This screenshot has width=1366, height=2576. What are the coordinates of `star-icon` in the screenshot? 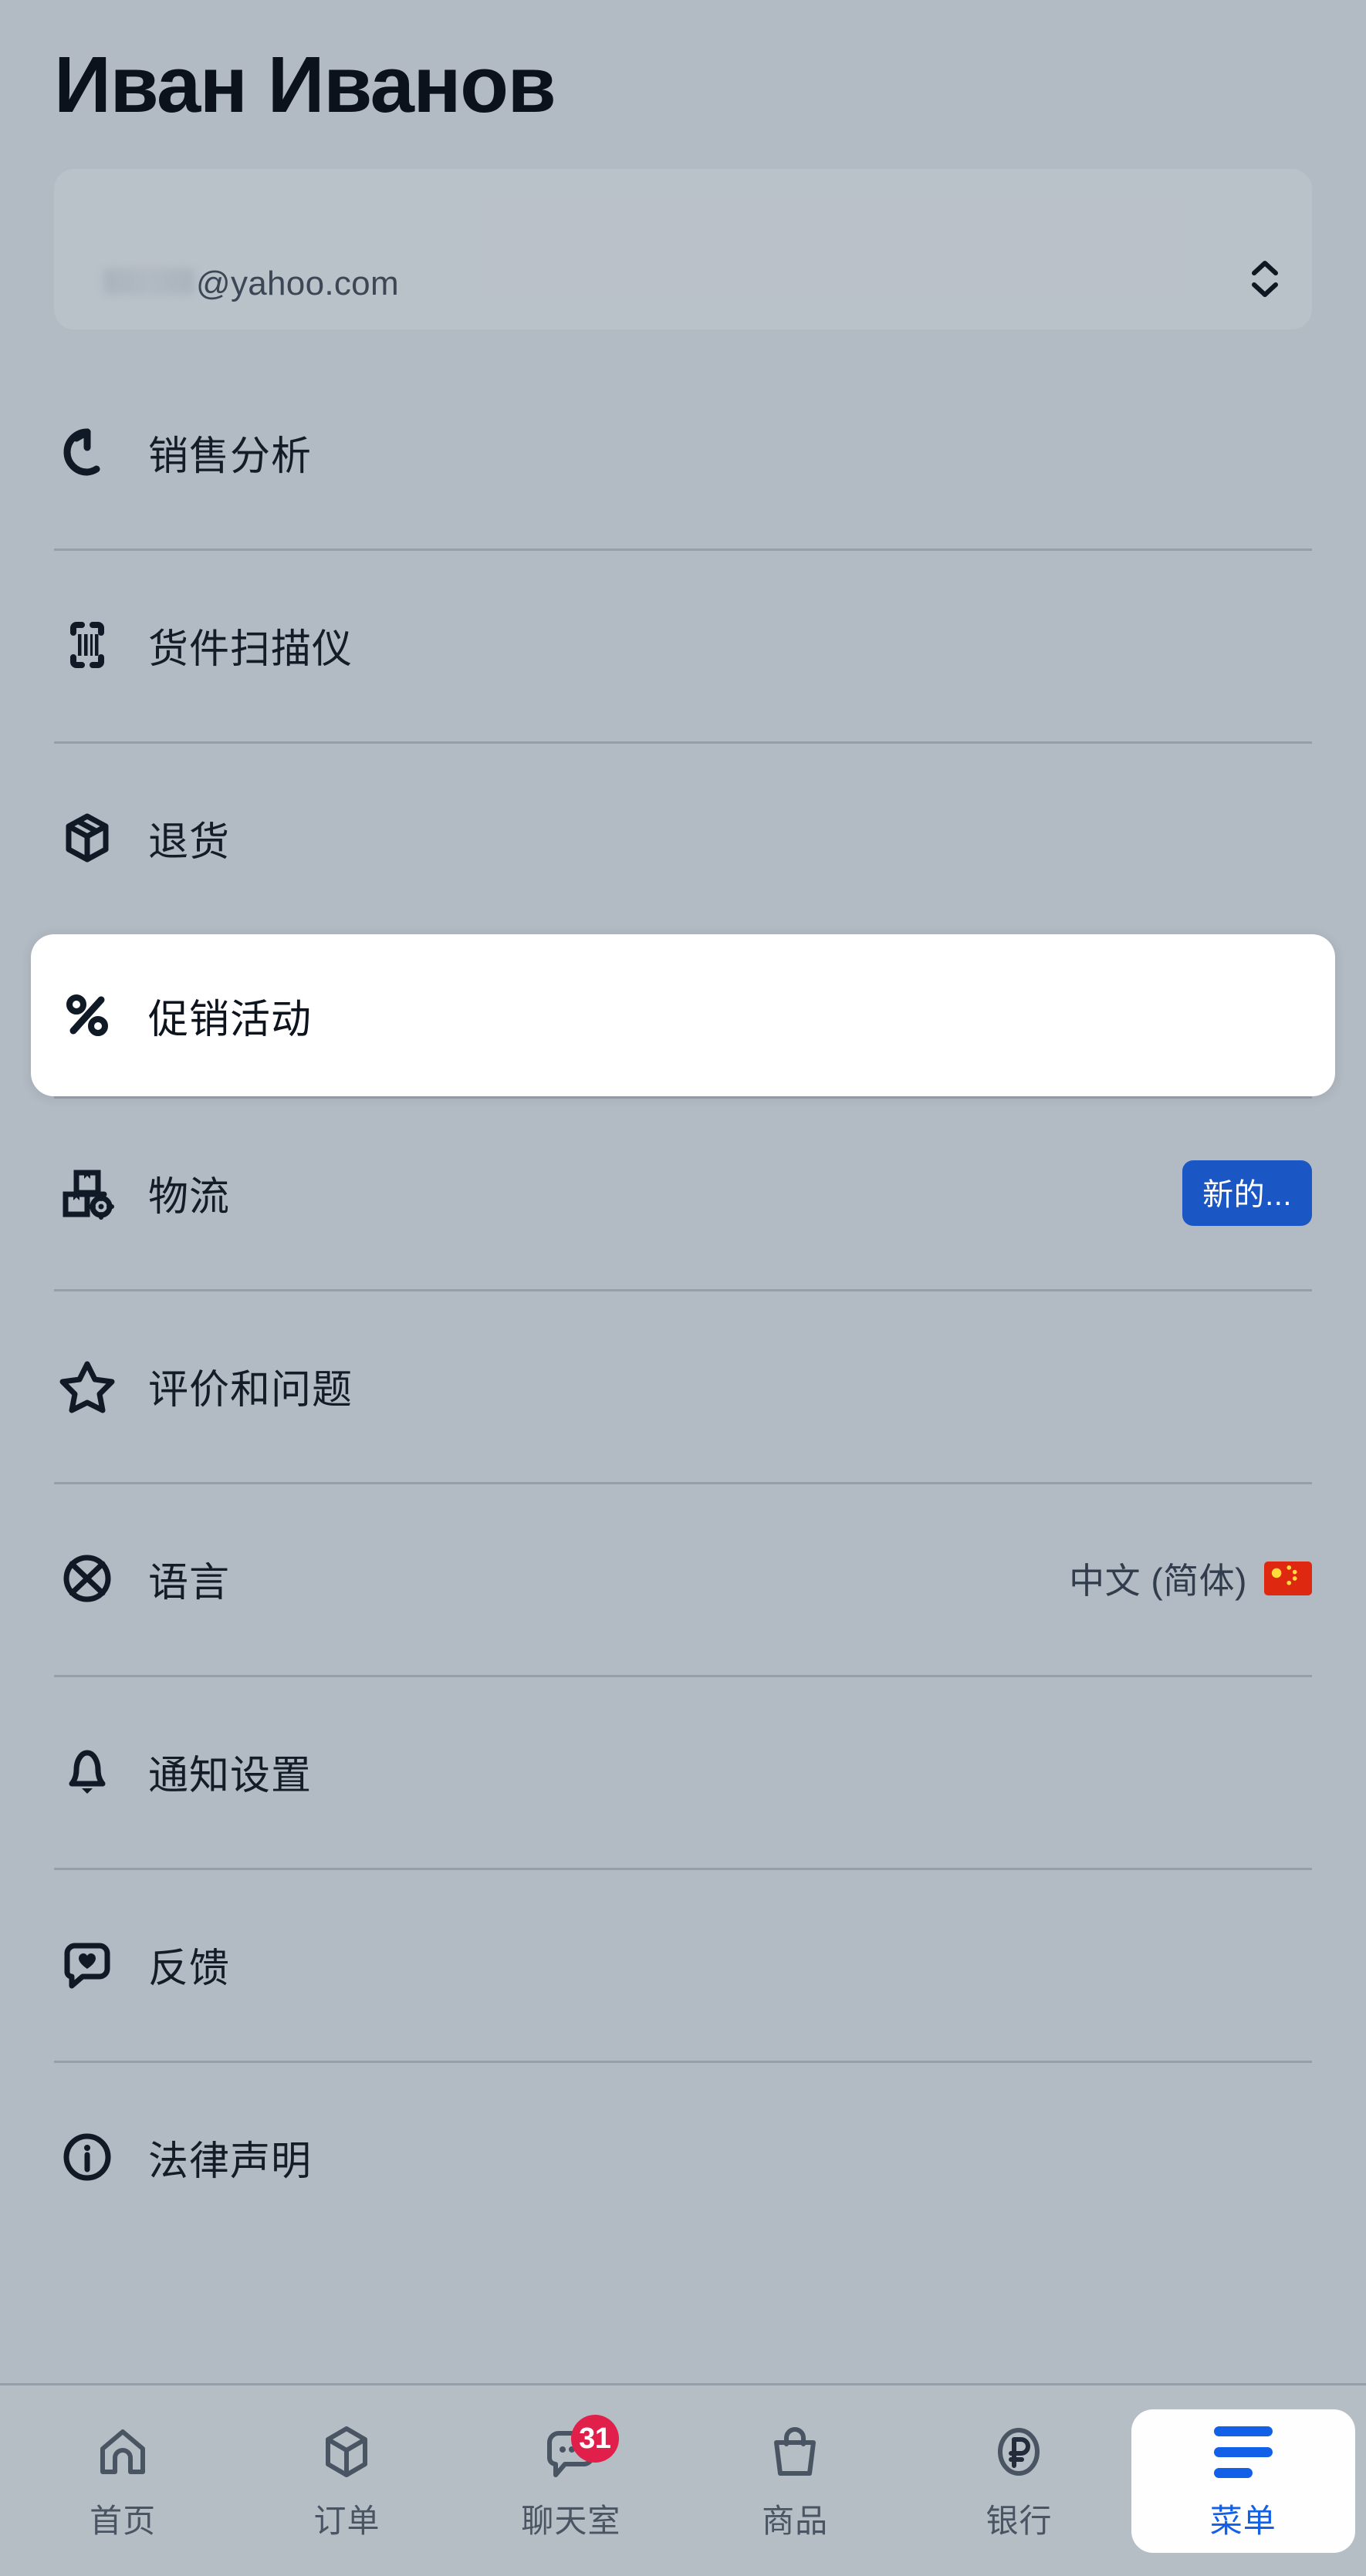 It's located at (87, 1385).